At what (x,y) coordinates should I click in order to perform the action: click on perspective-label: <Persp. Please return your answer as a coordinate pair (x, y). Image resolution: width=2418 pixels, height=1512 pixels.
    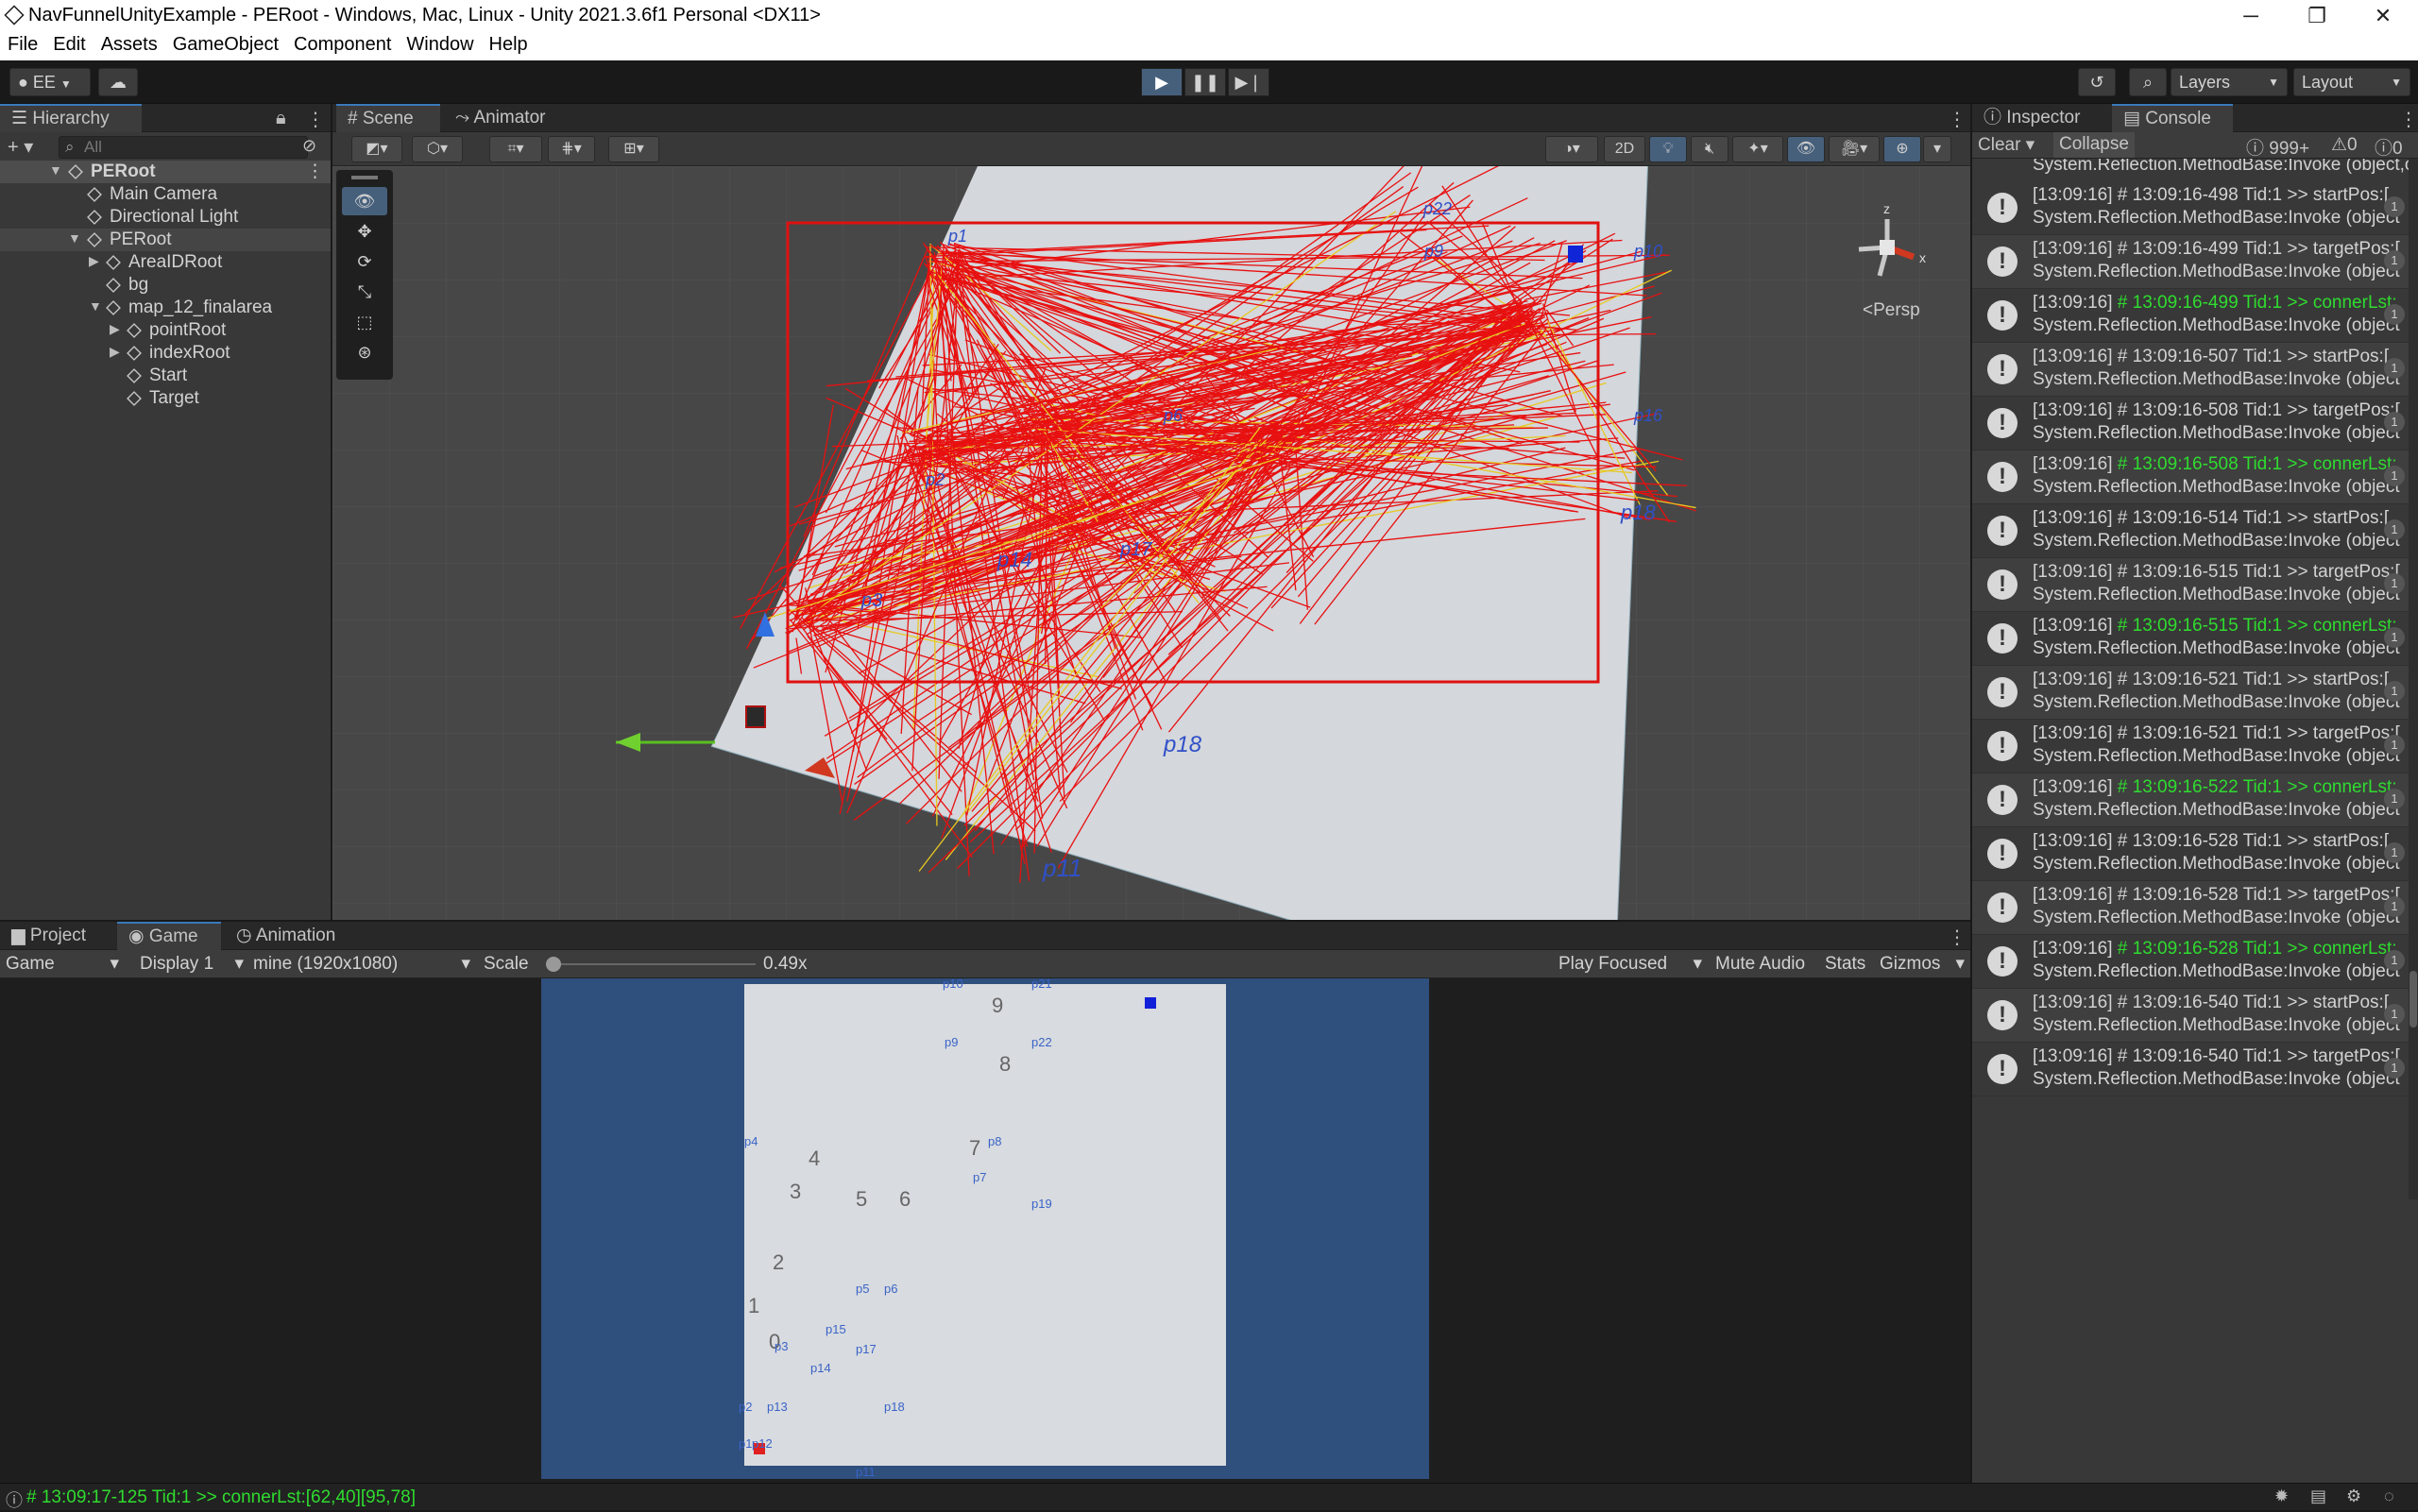
    Looking at the image, I should click on (1891, 310).